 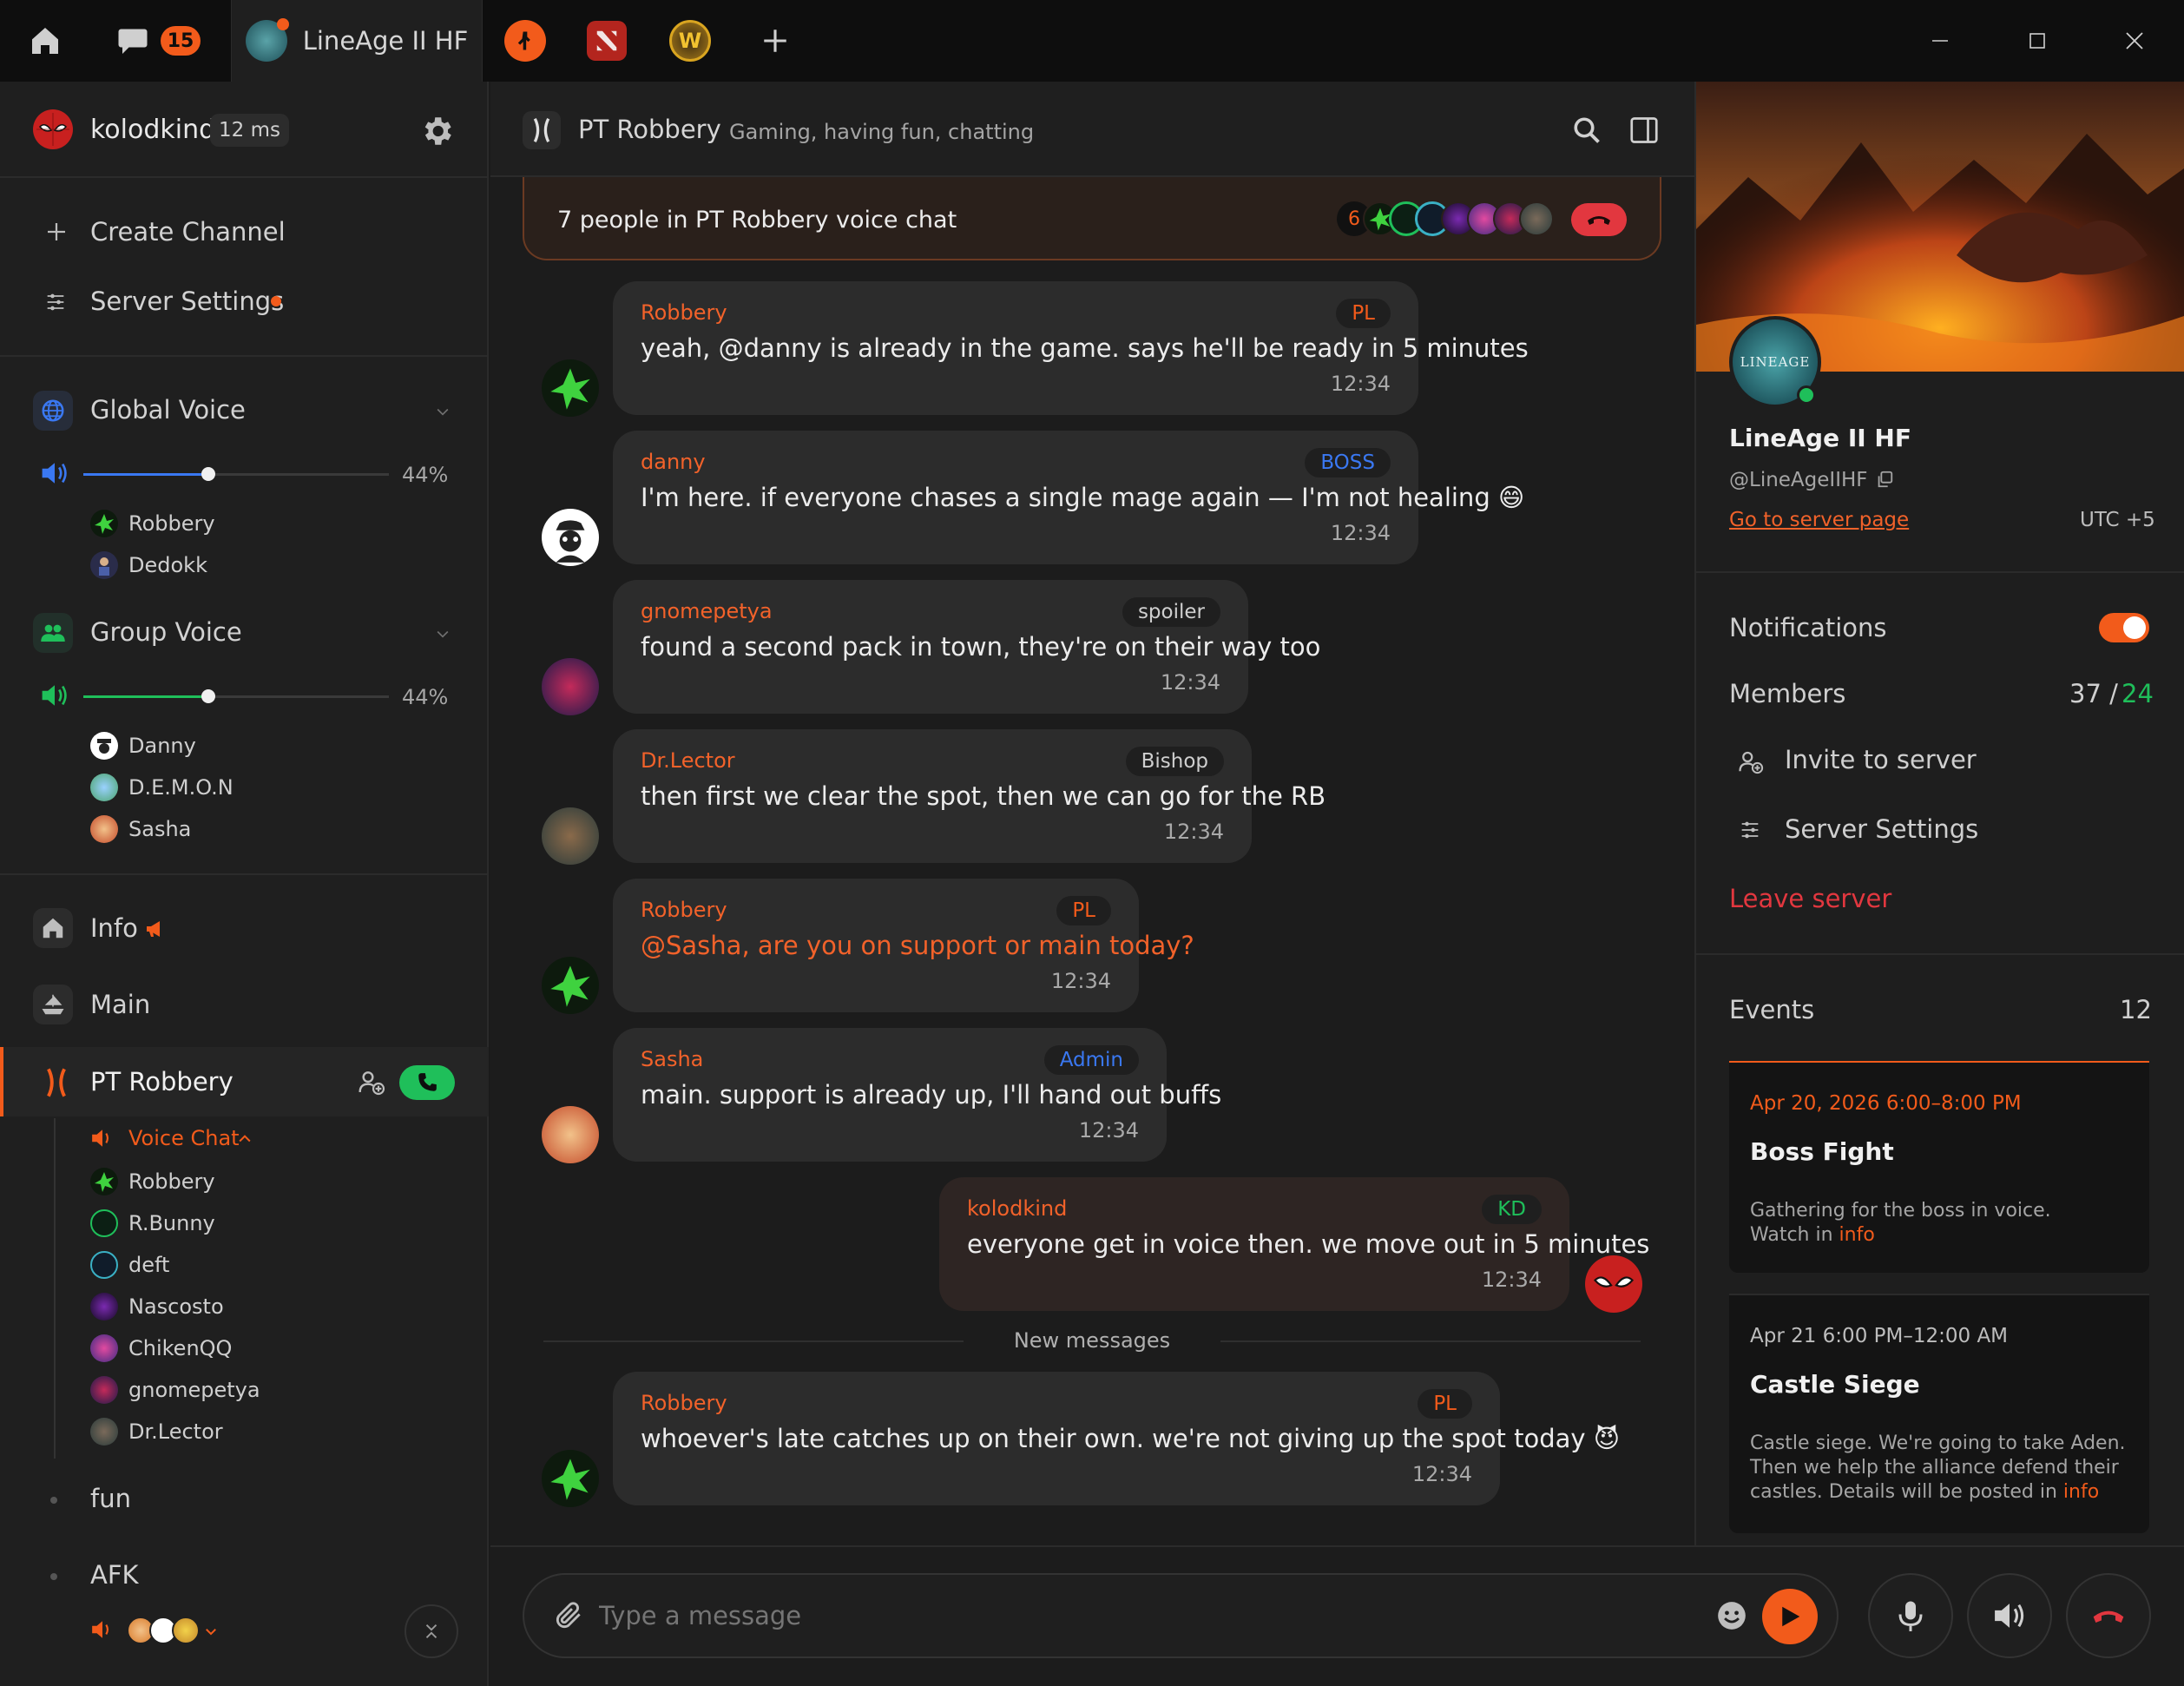 I want to click on send-button, so click(x=1790, y=1616).